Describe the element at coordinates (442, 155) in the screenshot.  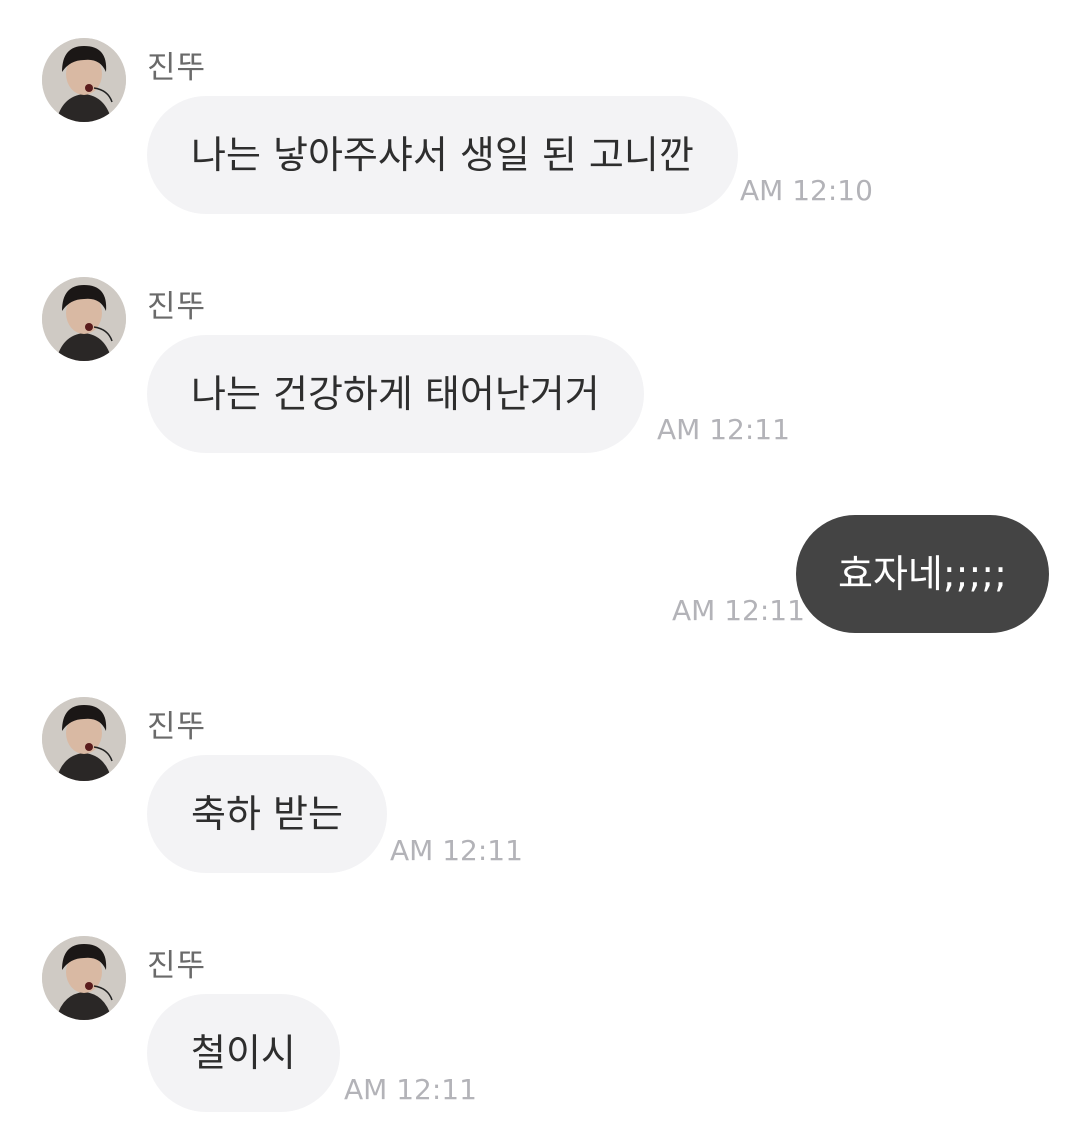
I see `message-bubble: 나는 낳아주샤서 생일 된 고니깐` at that location.